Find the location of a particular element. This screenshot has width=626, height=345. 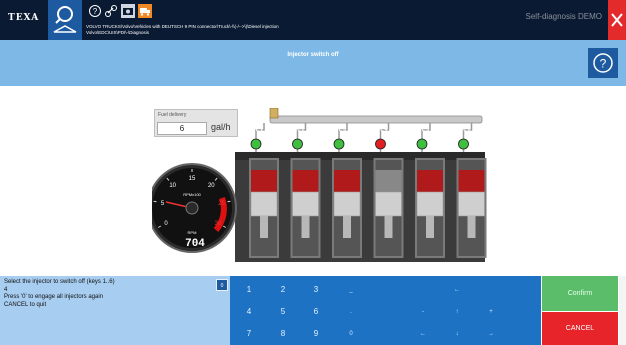

home-icon is located at coordinates (65, 19).